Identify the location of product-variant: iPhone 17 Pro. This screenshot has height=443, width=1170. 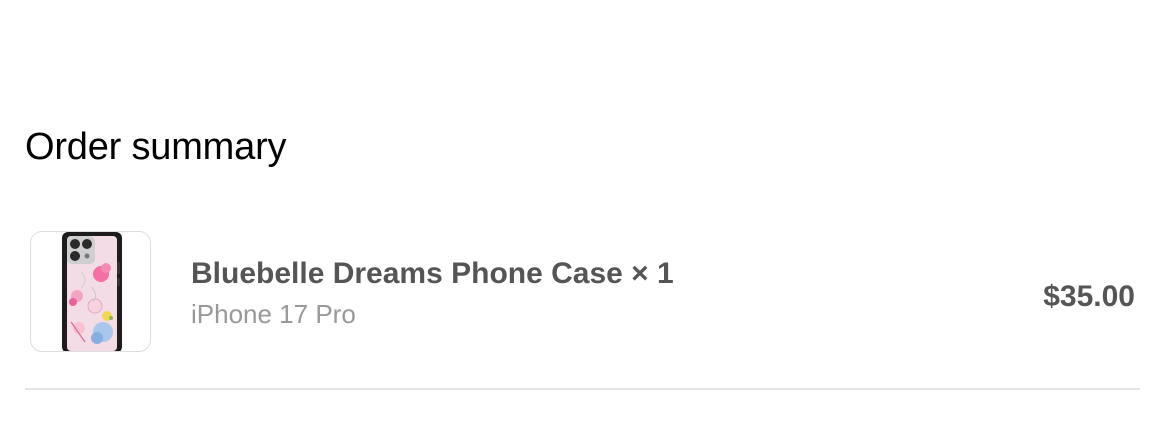
(273, 314).